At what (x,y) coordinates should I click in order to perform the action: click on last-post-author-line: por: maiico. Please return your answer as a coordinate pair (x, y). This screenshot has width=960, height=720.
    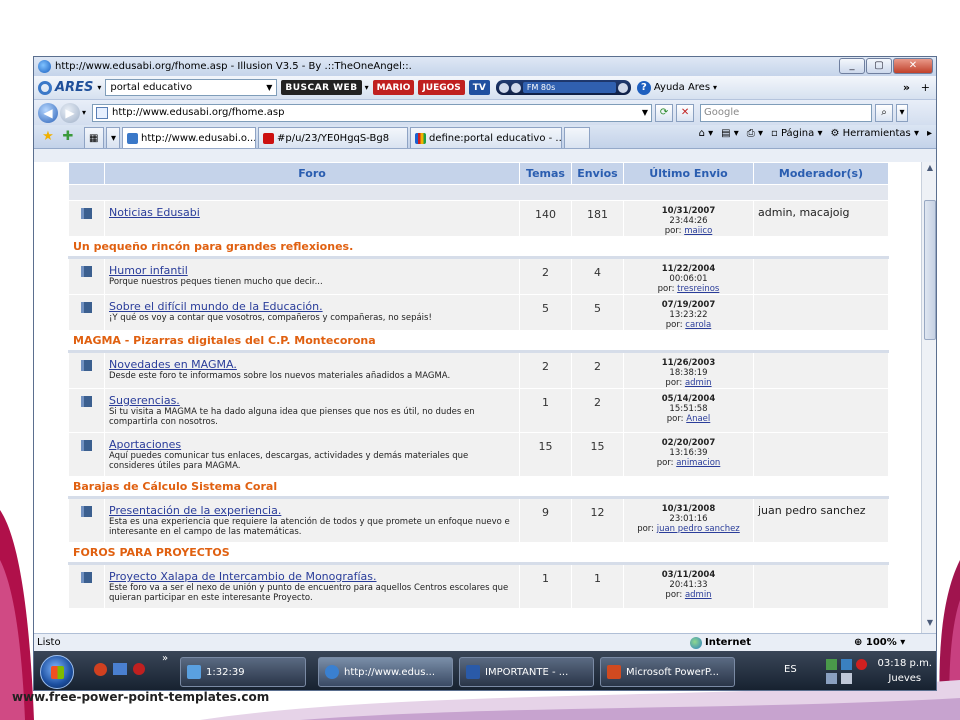
    Looking at the image, I should click on (688, 231).